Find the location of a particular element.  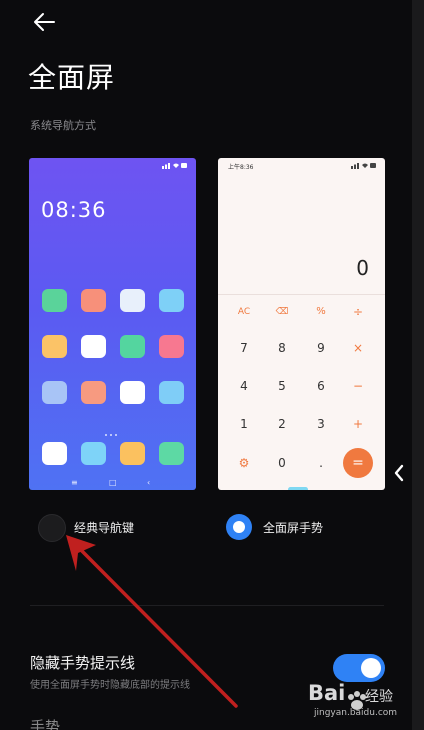

menu-icon: ≡ is located at coordinates (74, 482).